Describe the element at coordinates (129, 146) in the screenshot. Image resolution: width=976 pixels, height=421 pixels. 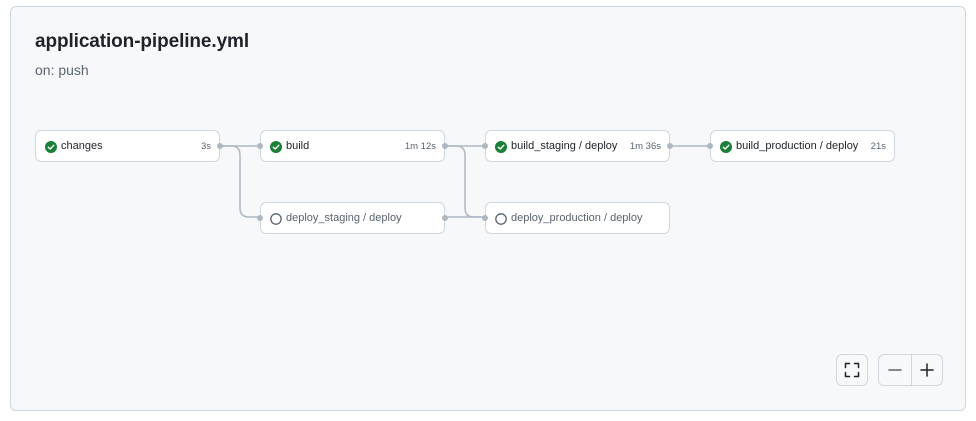
I see `job-changes: changes 3s` at that location.